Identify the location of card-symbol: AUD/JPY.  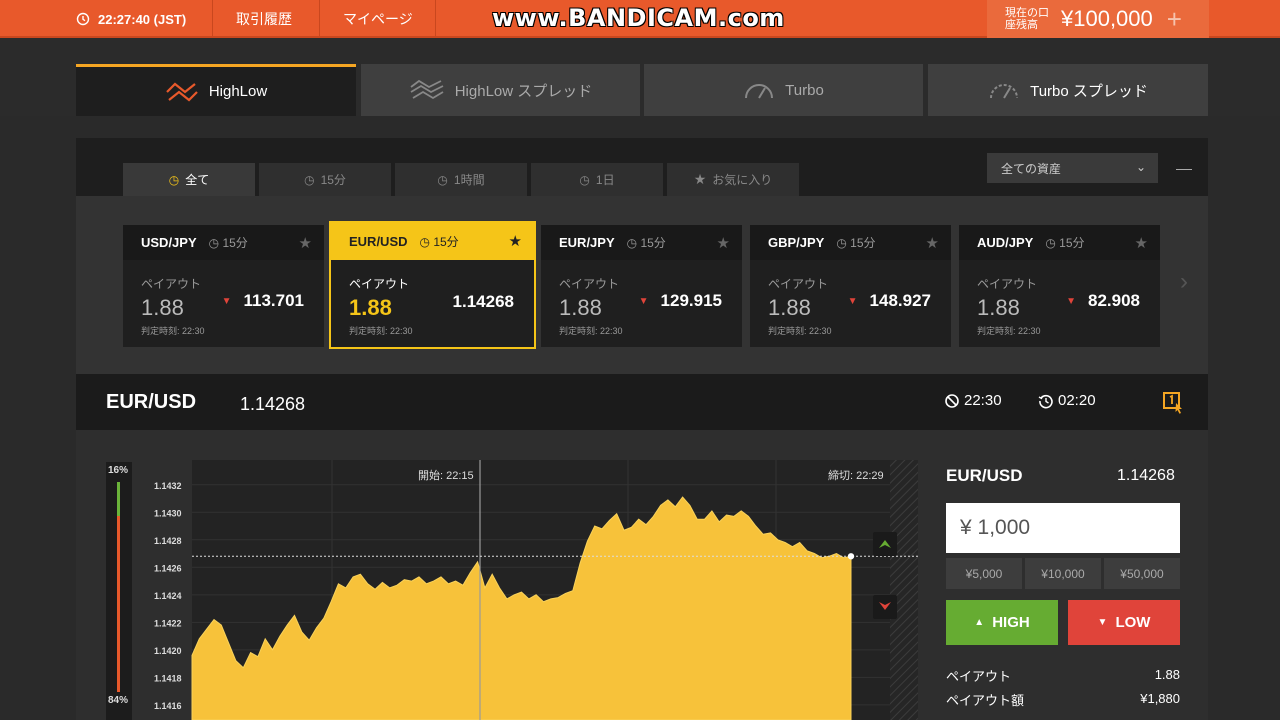
(1005, 242).